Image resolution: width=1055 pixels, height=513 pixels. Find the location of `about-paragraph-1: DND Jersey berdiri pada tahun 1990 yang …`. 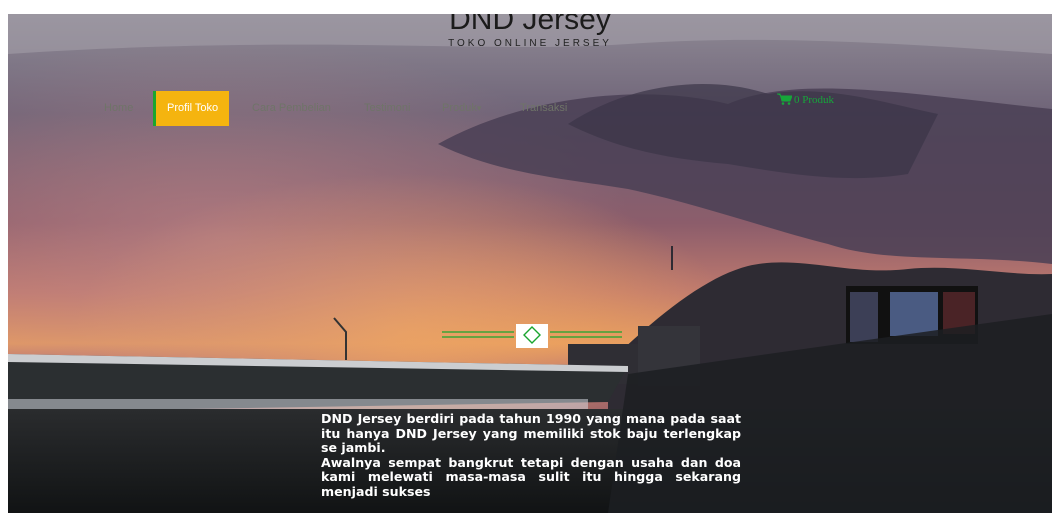

about-paragraph-1: DND Jersey berdiri pada tahun 1990 yang … is located at coordinates (531, 433).